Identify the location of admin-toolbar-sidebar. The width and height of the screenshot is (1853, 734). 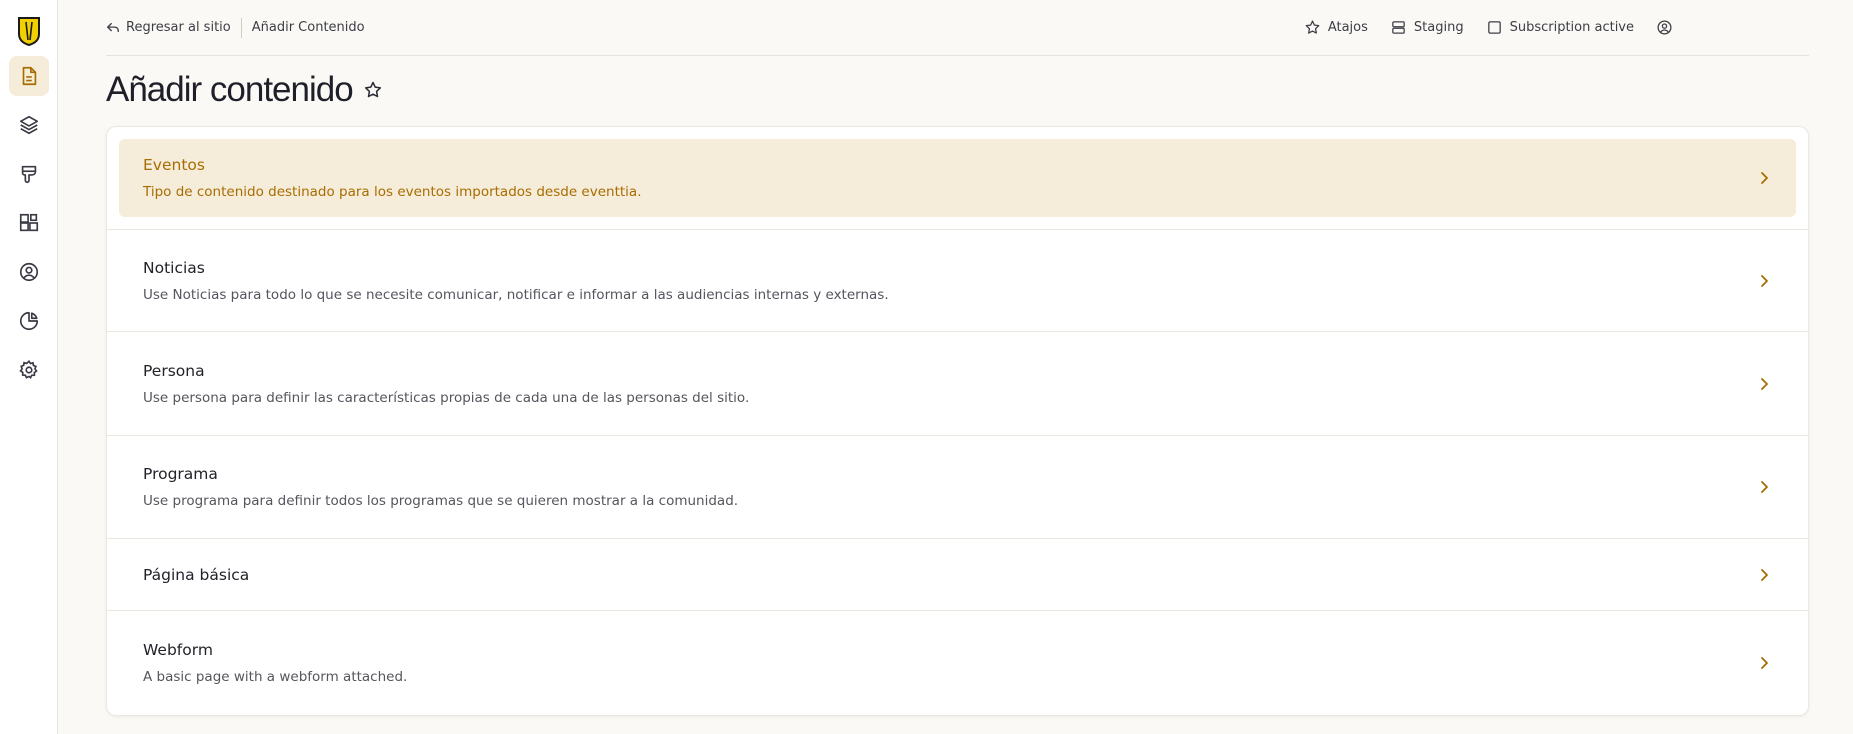
(29, 367).